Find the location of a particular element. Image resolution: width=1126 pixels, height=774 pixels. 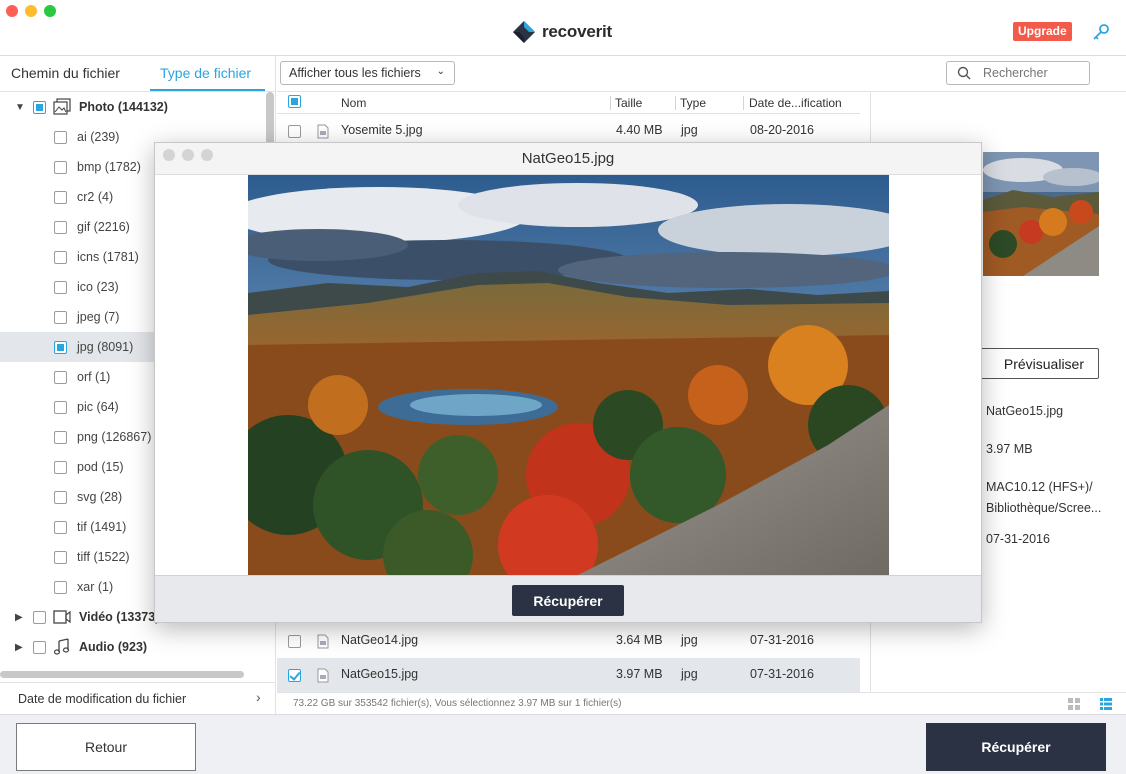

search-box is located at coordinates (1018, 73).